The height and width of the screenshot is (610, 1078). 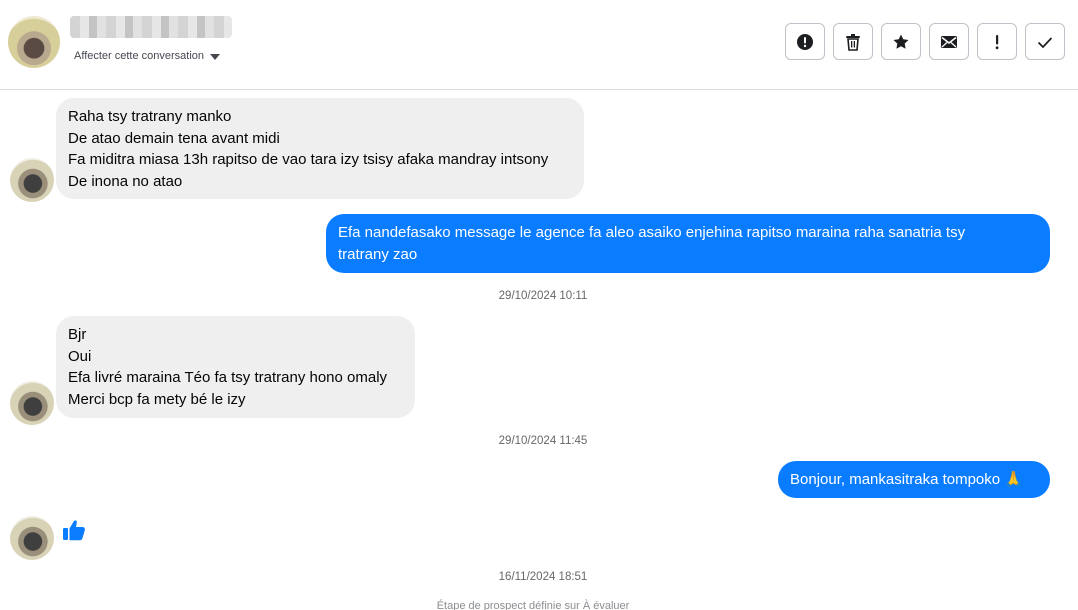 I want to click on delete-button, so click(x=853, y=41).